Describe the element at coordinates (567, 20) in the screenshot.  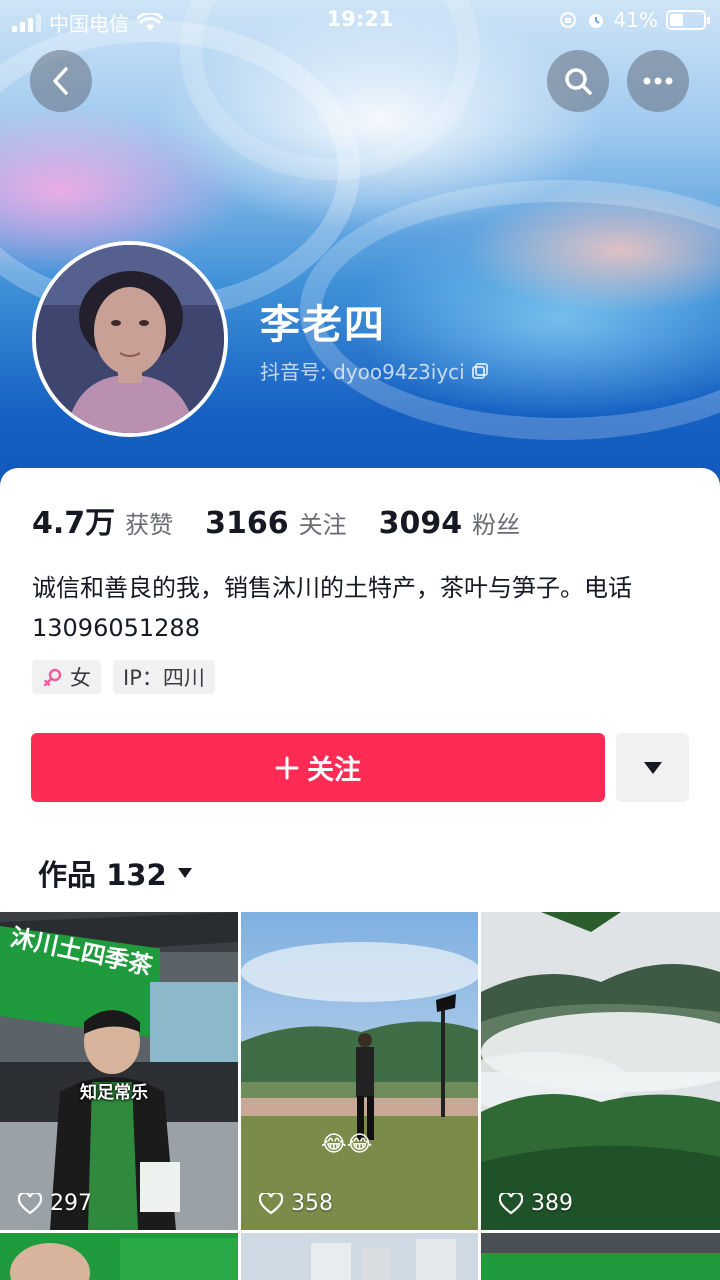
I see `orientation-lock-icon` at that location.